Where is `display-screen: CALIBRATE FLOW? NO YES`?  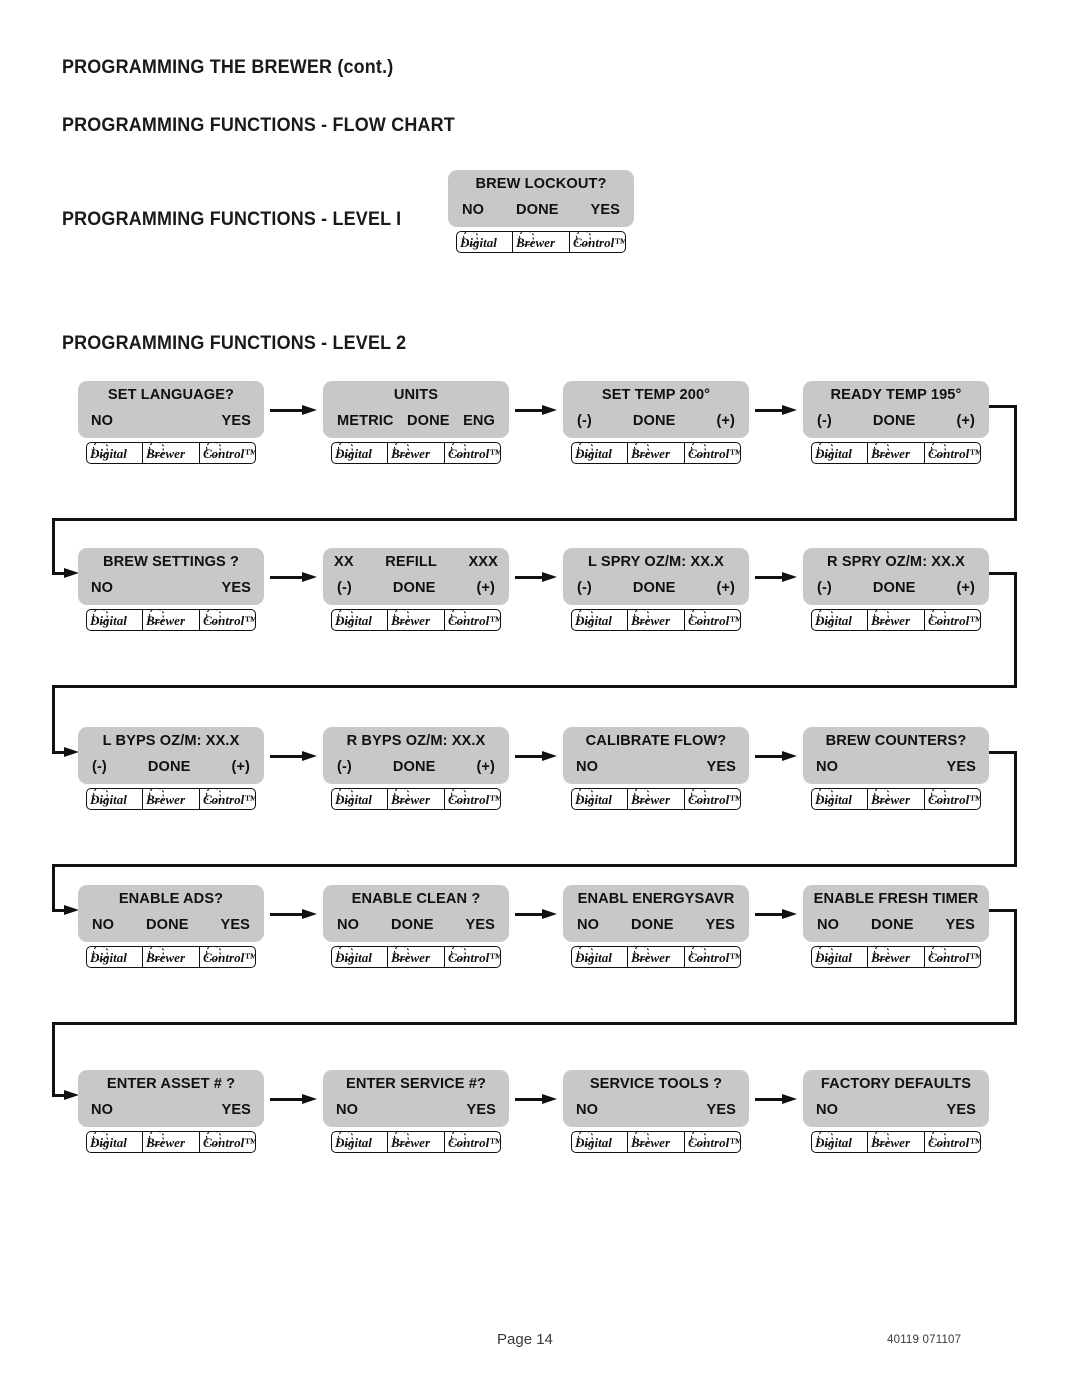 display-screen: CALIBRATE FLOW? NO YES is located at coordinates (656, 755).